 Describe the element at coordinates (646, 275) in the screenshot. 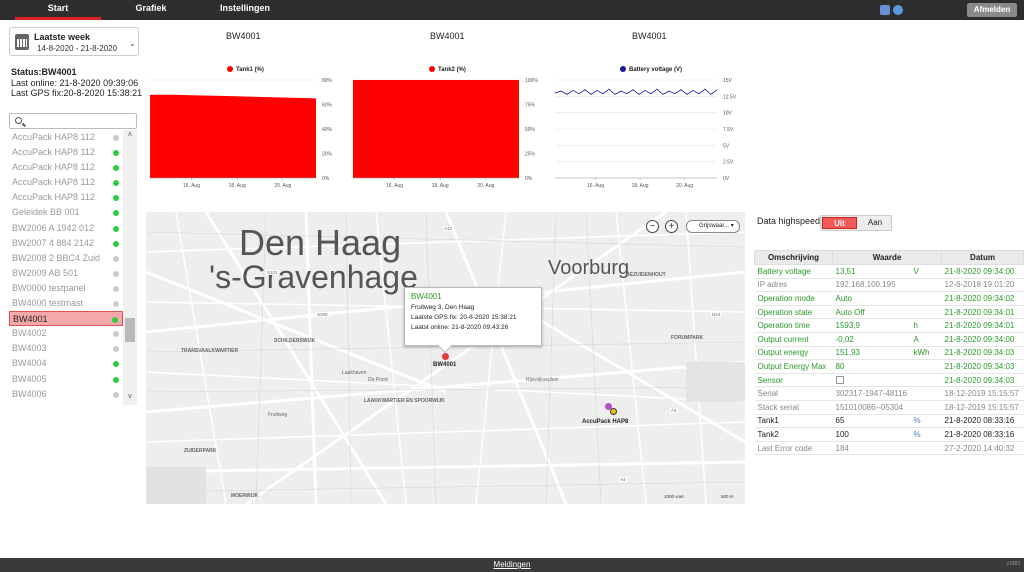

I see `map-district-label: BEZUIDENHOUT` at that location.